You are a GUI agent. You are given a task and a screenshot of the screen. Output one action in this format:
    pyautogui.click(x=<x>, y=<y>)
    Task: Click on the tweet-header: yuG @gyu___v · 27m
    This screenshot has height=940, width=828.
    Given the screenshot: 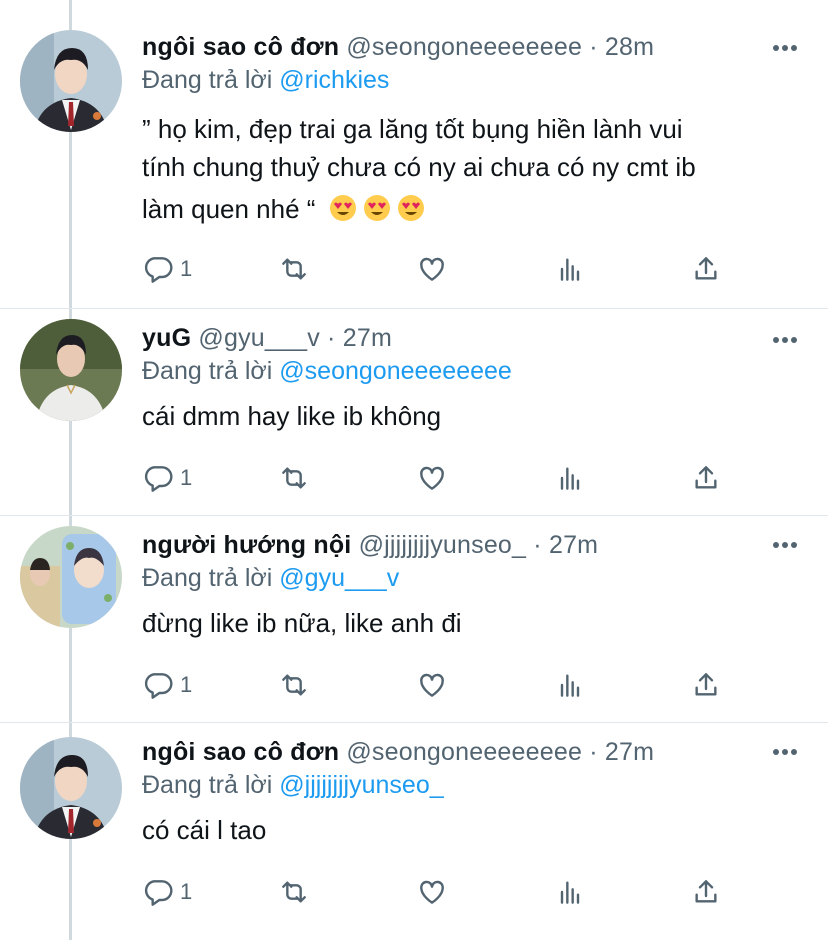 What is the action you would take?
    pyautogui.click(x=473, y=338)
    